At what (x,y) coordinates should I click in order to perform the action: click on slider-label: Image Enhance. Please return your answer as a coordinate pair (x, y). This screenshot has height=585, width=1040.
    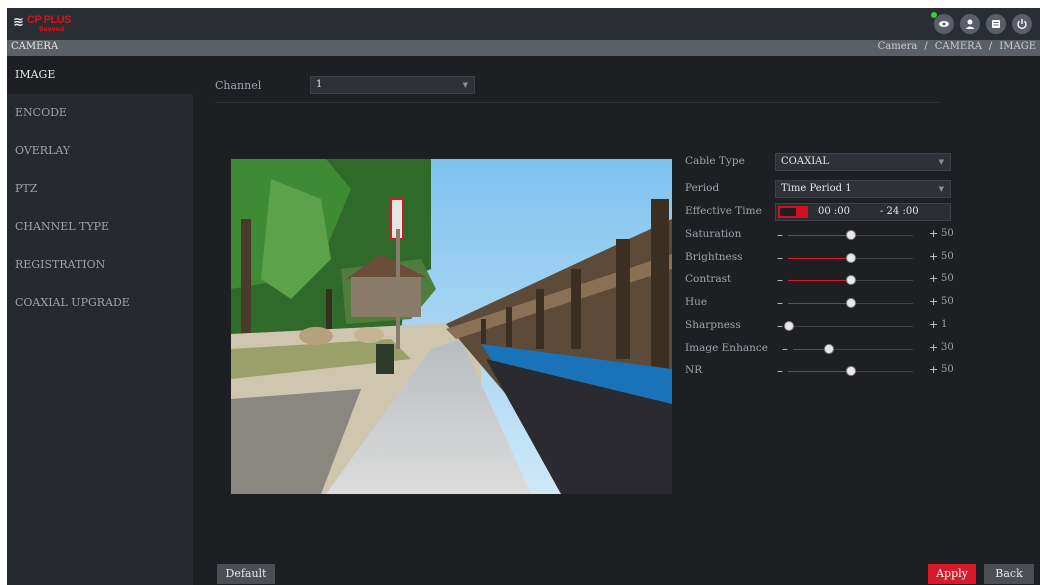
    Looking at the image, I should click on (726, 347).